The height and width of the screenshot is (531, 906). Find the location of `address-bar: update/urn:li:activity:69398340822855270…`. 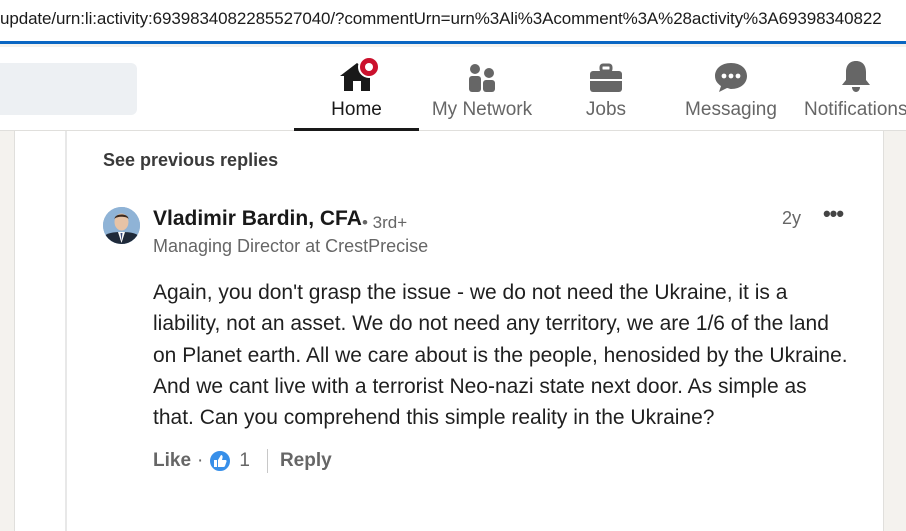

address-bar: update/urn:li:activity:69398340822855270… is located at coordinates (453, 22).